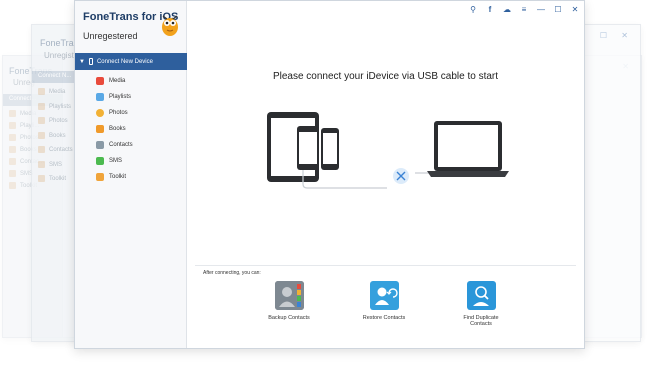  What do you see at coordinates (51, 91) in the screenshot?
I see `background-item: Media` at bounding box center [51, 91].